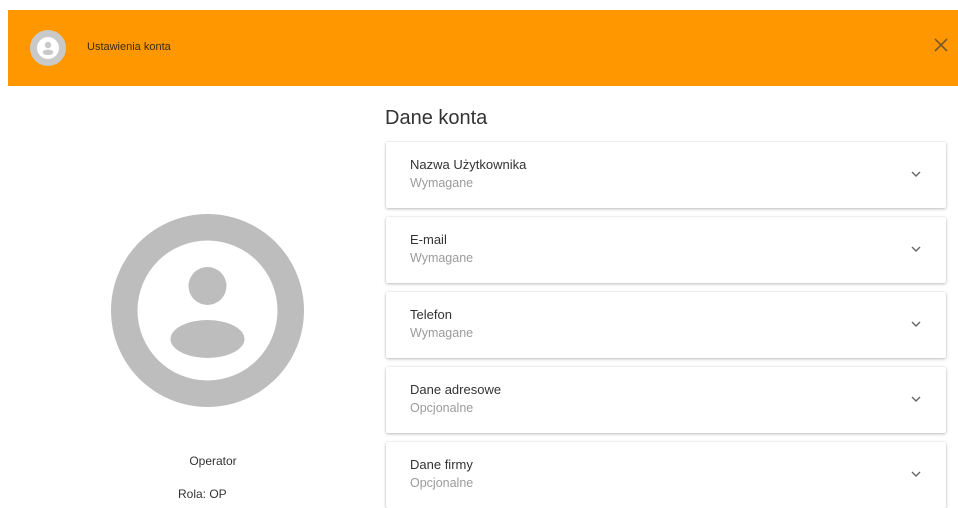 The image size is (958, 508). I want to click on panel-label: Dane adresowe, so click(456, 389).